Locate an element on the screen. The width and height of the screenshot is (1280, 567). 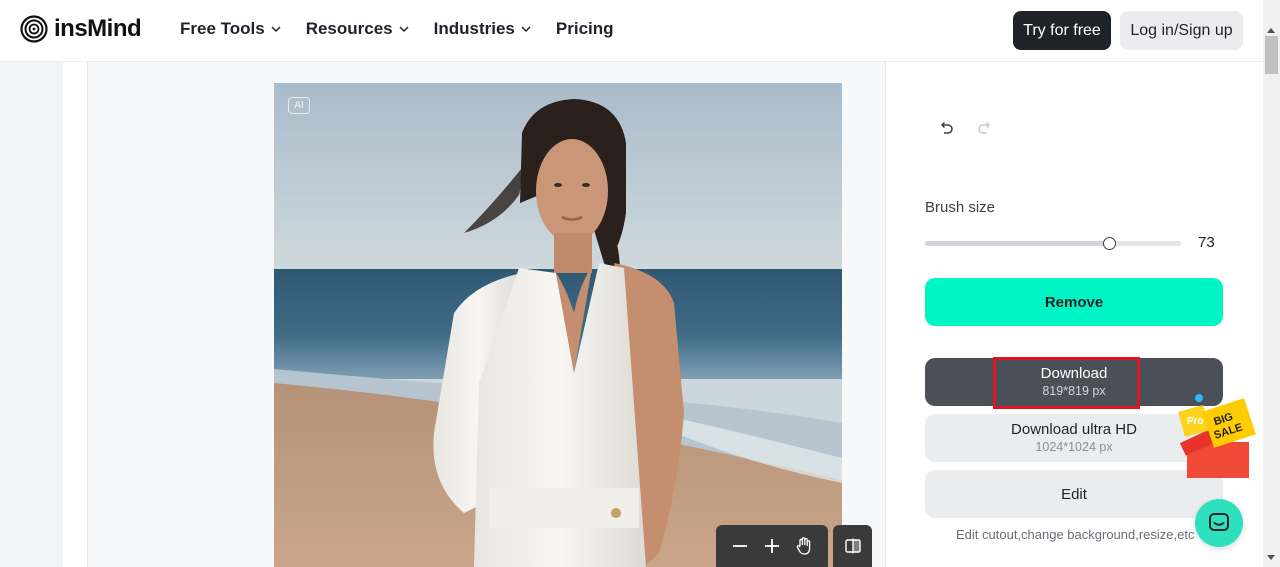
chat-icon is located at coordinates (1219, 522).